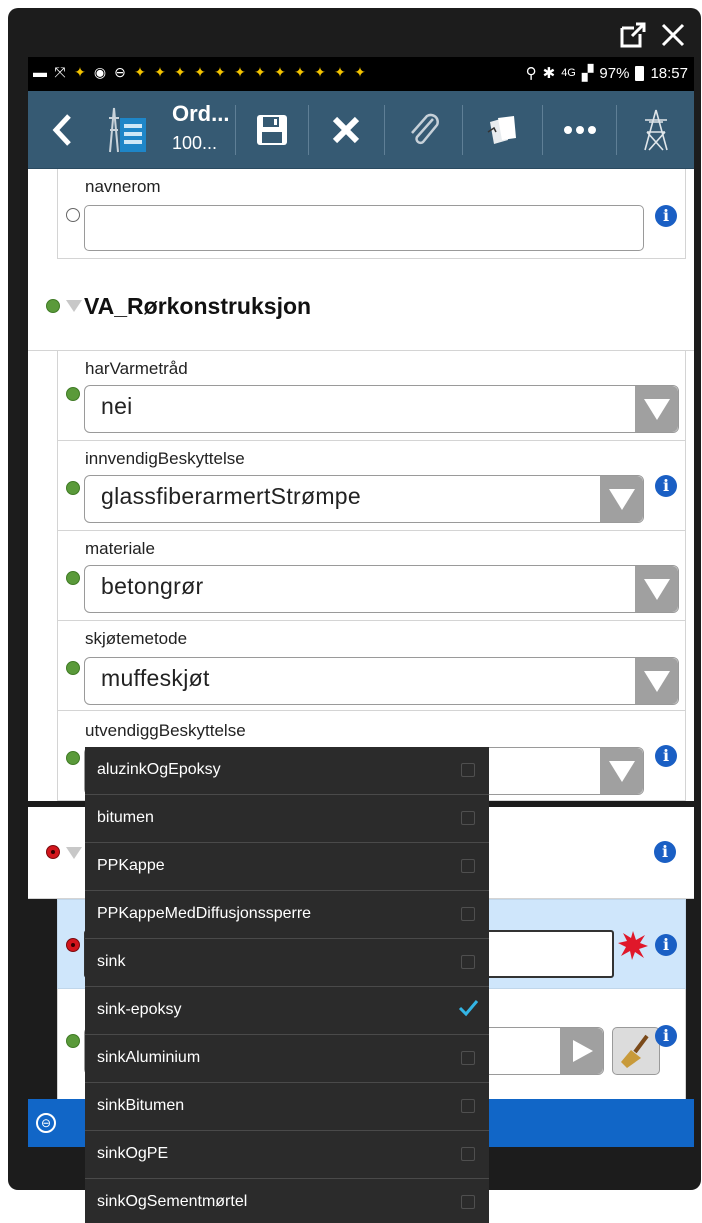 The width and height of the screenshot is (702, 1223). What do you see at coordinates (287, 819) in the screenshot?
I see `dropdown-option: bitumen` at bounding box center [287, 819].